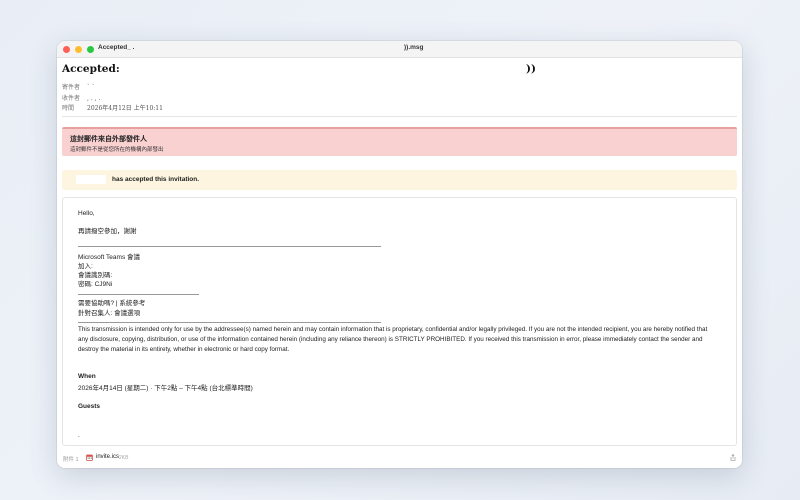 The image size is (800, 500). Describe the element at coordinates (399, 180) in the screenshot. I see `acceptance-banner: has accepted this invitation.` at that location.